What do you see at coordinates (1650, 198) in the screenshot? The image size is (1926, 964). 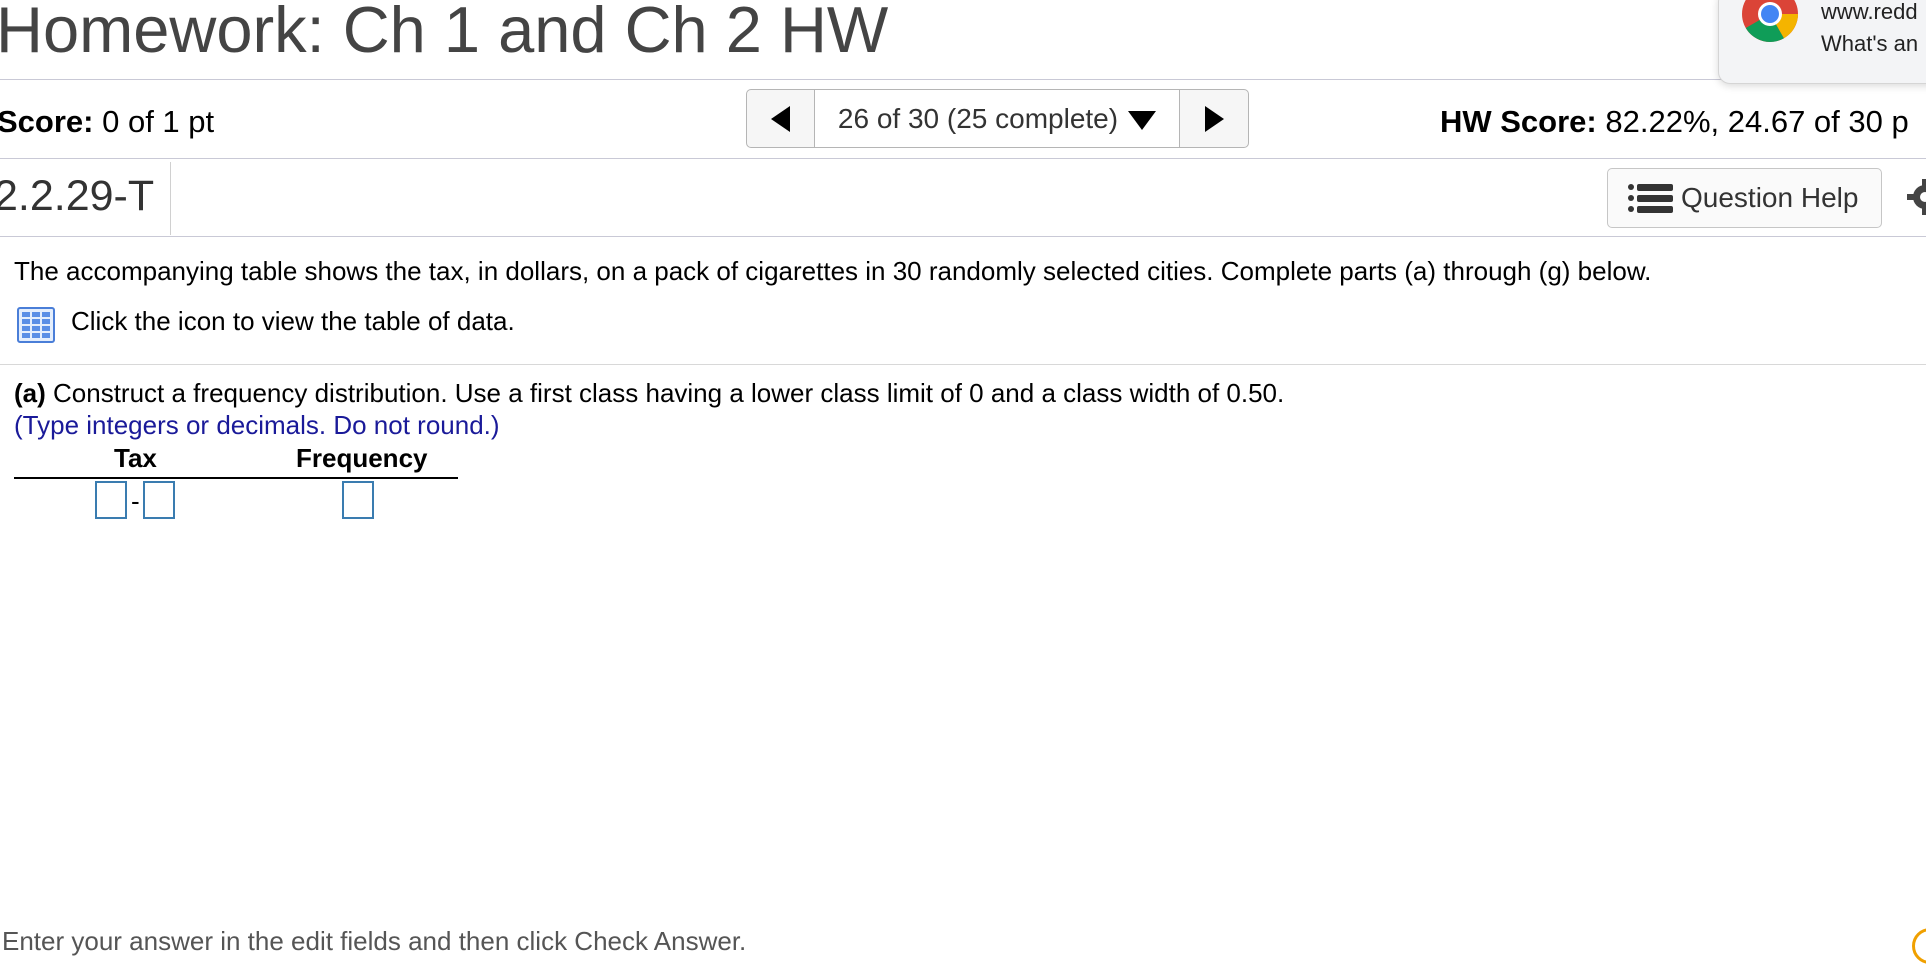 I see `list-icon` at bounding box center [1650, 198].